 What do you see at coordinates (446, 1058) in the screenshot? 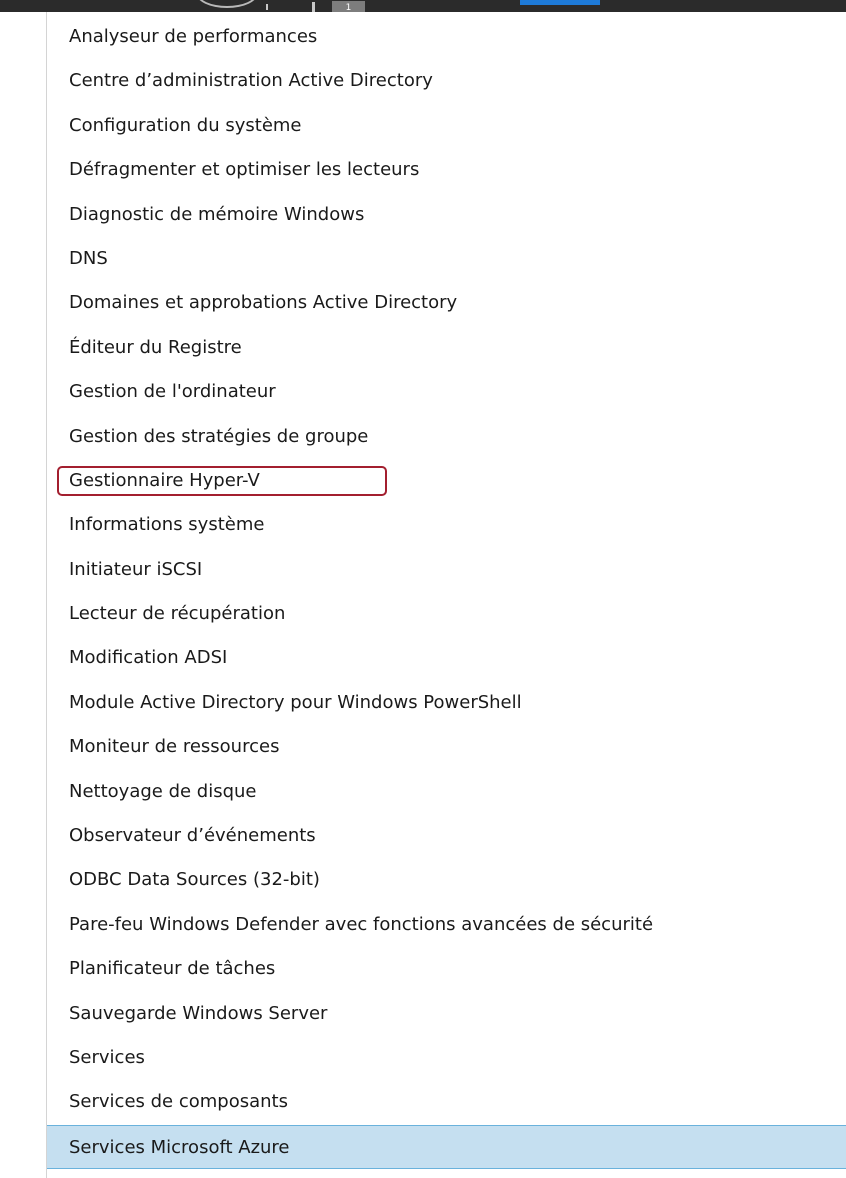
I see `menu-item-services: Services` at bounding box center [446, 1058].